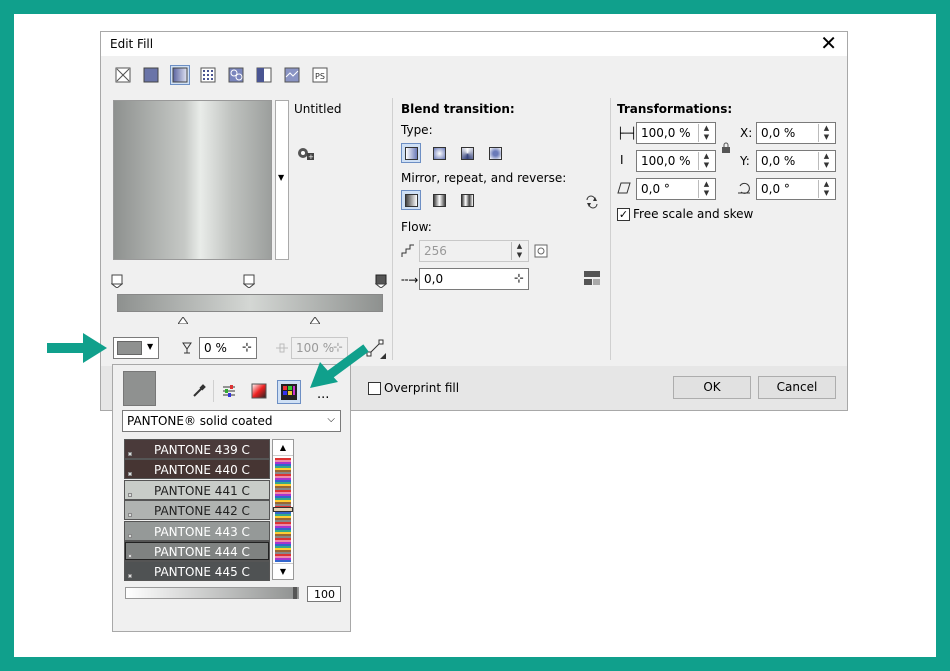 The width and height of the screenshot is (950, 671). Describe the element at coordinates (117, 282) in the screenshot. I see `start-node-handle` at that location.